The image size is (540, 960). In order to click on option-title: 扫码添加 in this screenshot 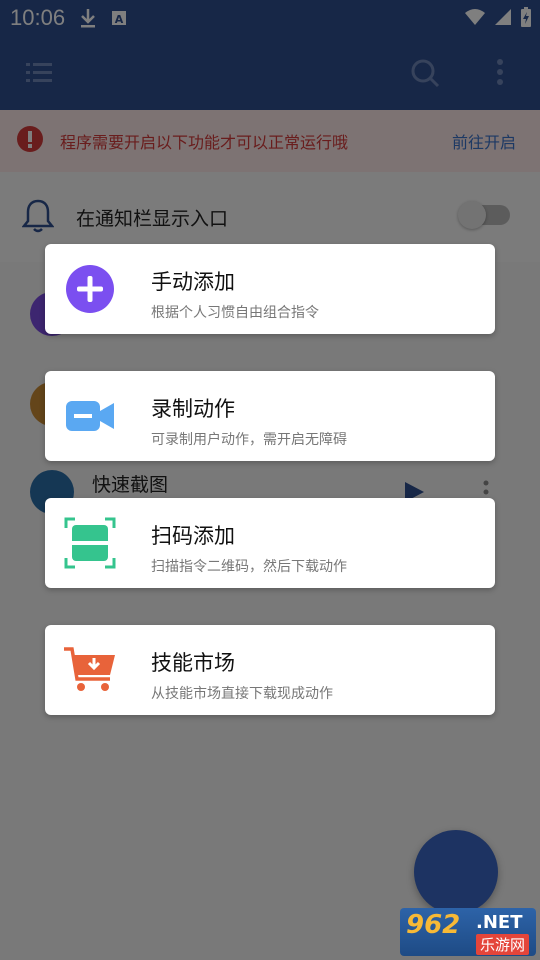, I will do `click(193, 536)`.